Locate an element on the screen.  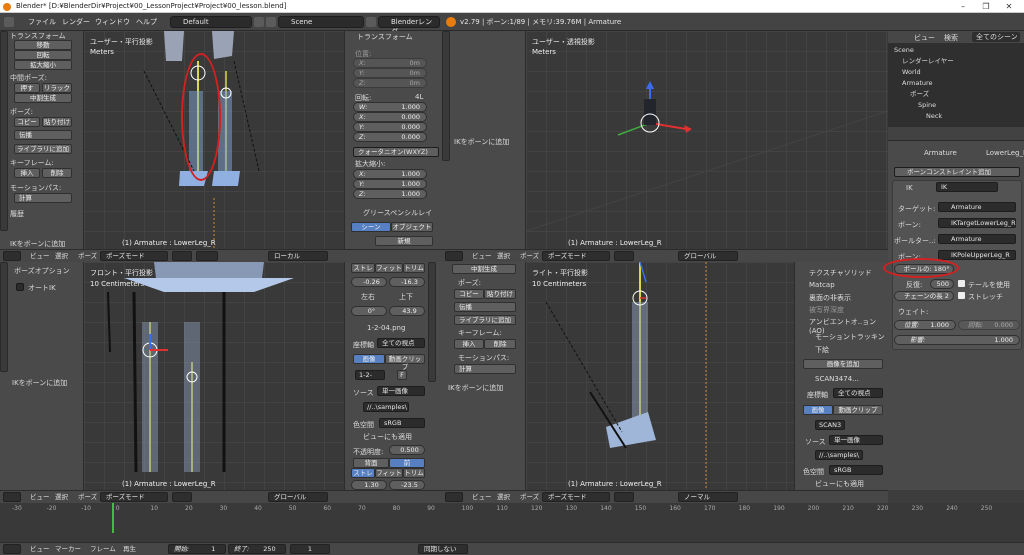
rot-y-field: Y: 0.000 is located at coordinates (390, 127).